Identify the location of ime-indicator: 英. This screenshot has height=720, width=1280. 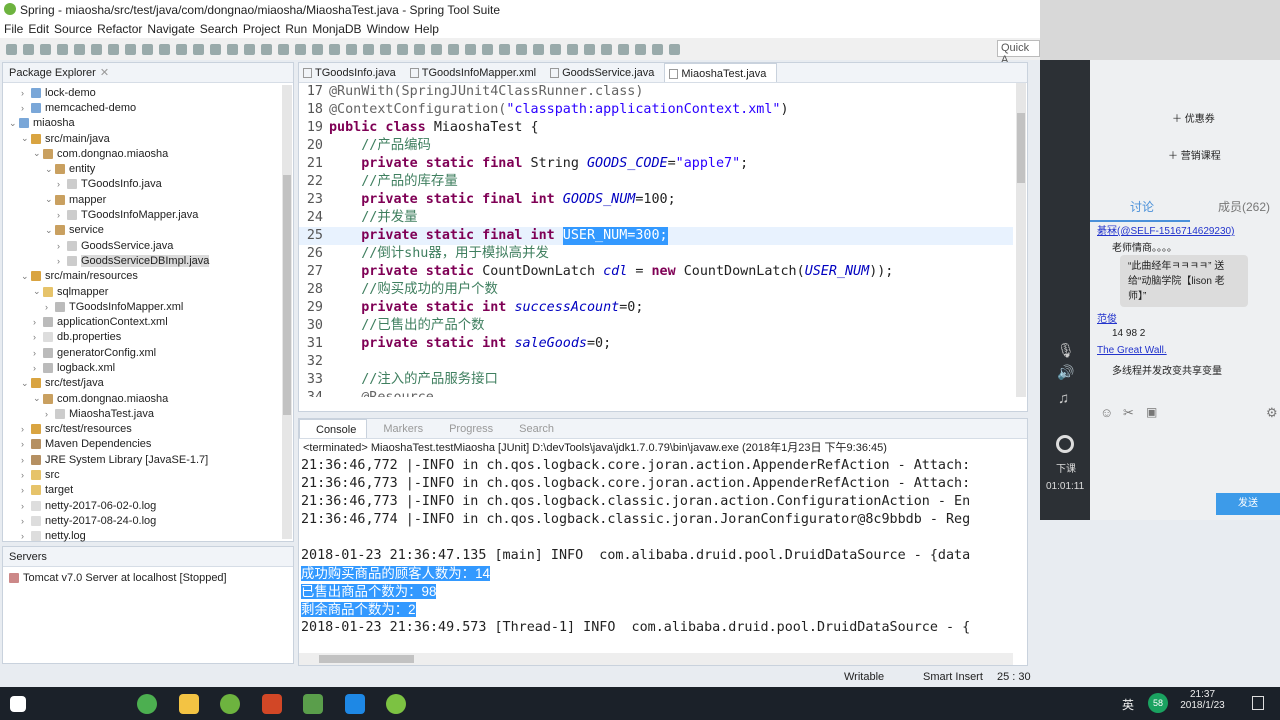
(1128, 704).